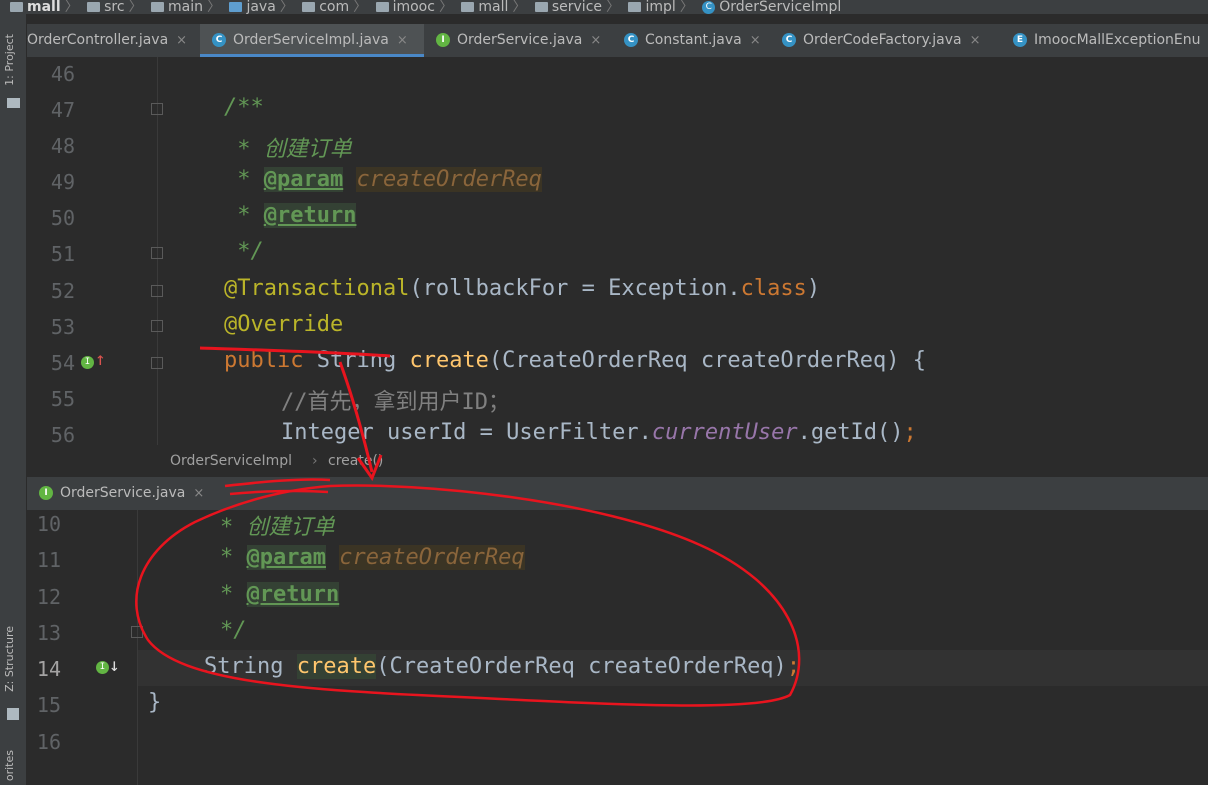 Image resolution: width=1208 pixels, height=785 pixels. Describe the element at coordinates (236, 7) in the screenshot. I see `source-folder-icon` at that location.